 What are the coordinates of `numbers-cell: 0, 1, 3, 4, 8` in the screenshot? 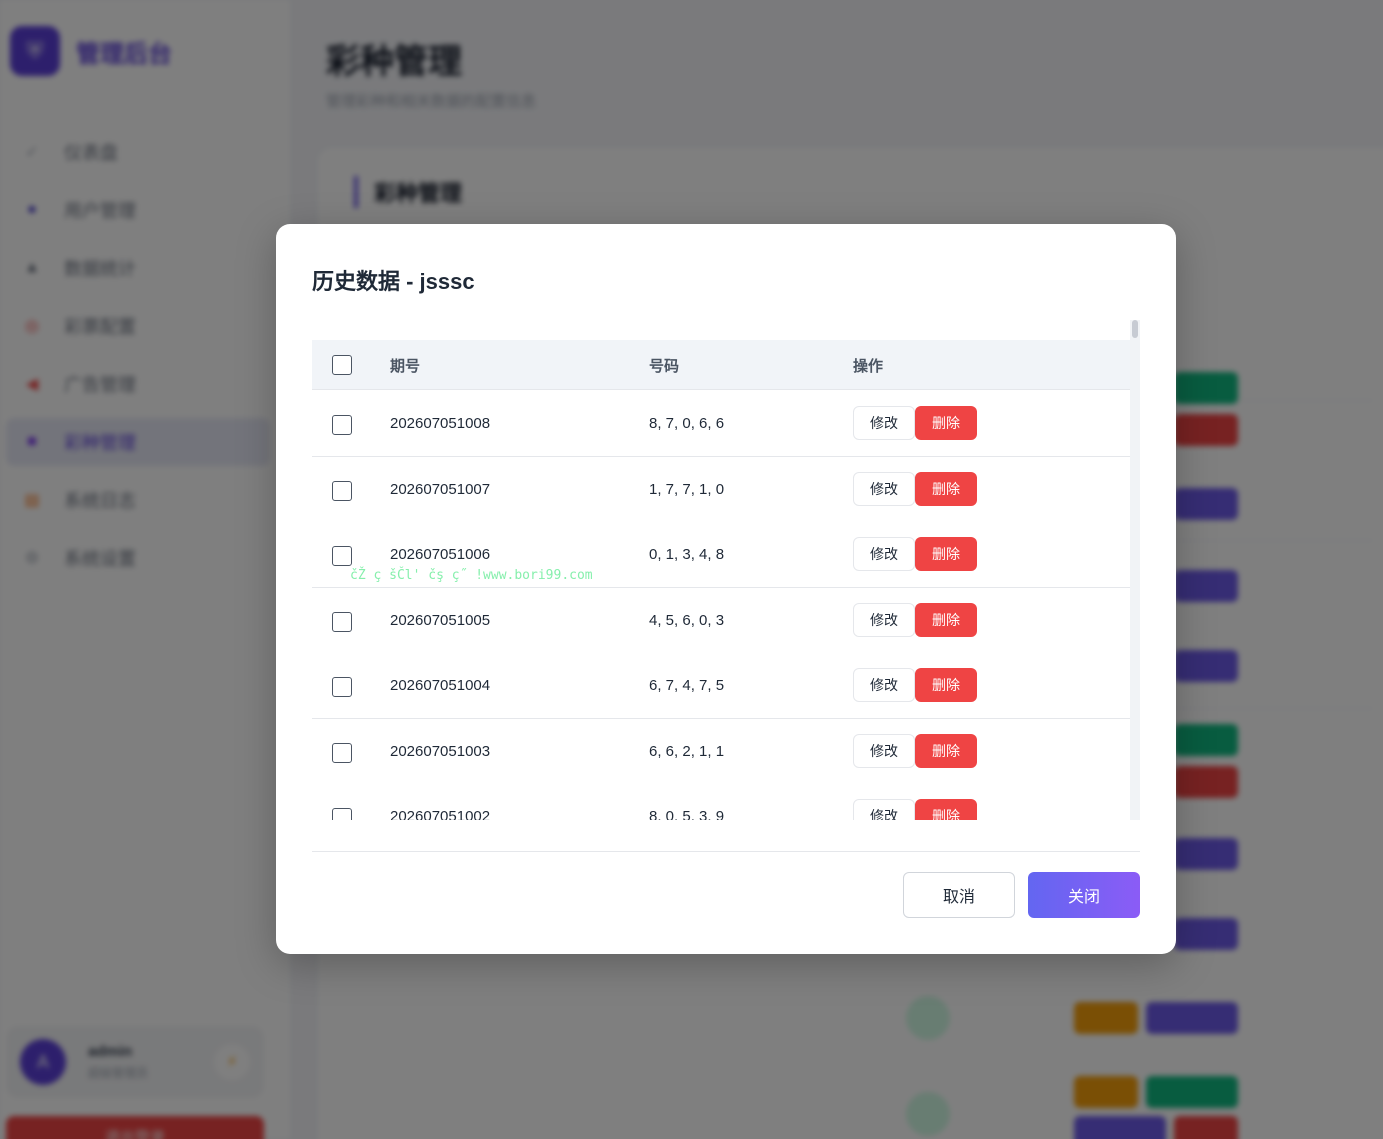 It's located at (687, 554).